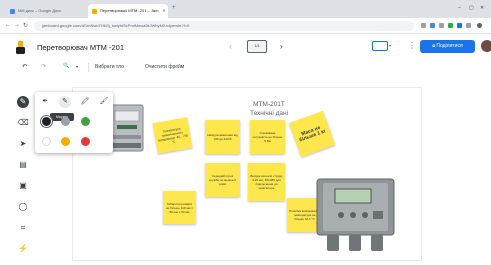  Describe the element at coordinates (479, 25) in the screenshot. I see `profile-icon` at that location.